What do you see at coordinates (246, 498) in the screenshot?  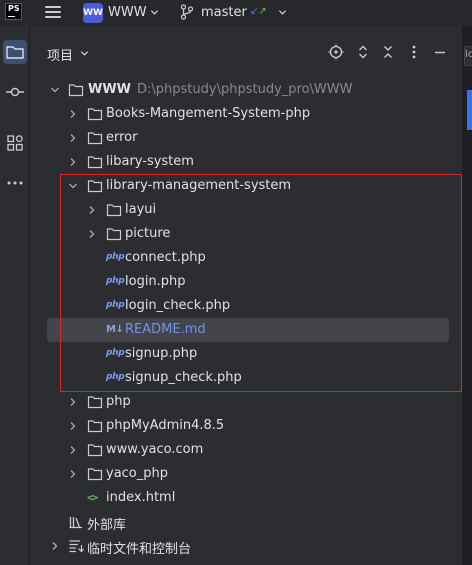 I see `tree-item-file: <> index.html` at bounding box center [246, 498].